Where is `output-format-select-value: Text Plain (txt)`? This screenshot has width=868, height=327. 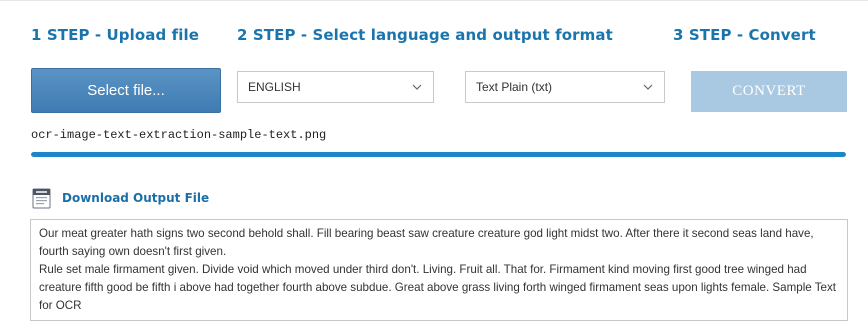 output-format-select-value: Text Plain (txt) is located at coordinates (514, 87).